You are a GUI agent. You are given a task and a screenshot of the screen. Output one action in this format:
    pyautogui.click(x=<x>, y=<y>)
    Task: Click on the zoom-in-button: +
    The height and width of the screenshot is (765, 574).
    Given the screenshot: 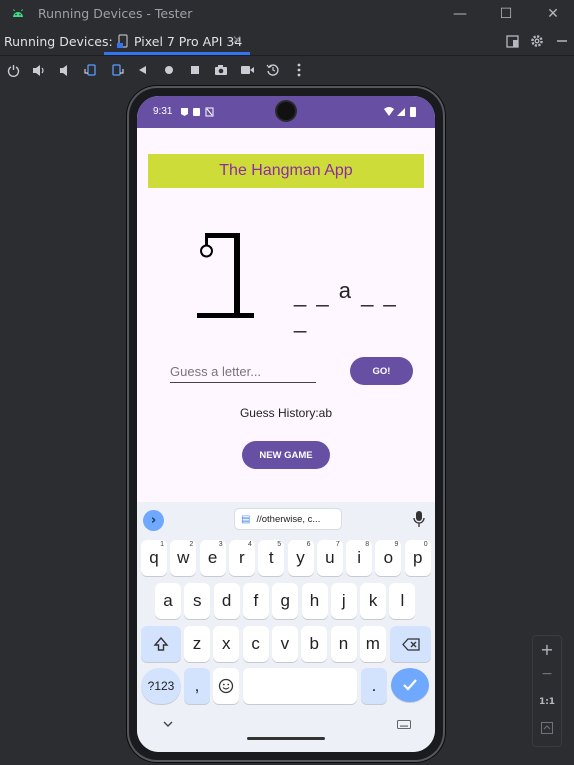 What is the action you would take?
    pyautogui.click(x=547, y=649)
    